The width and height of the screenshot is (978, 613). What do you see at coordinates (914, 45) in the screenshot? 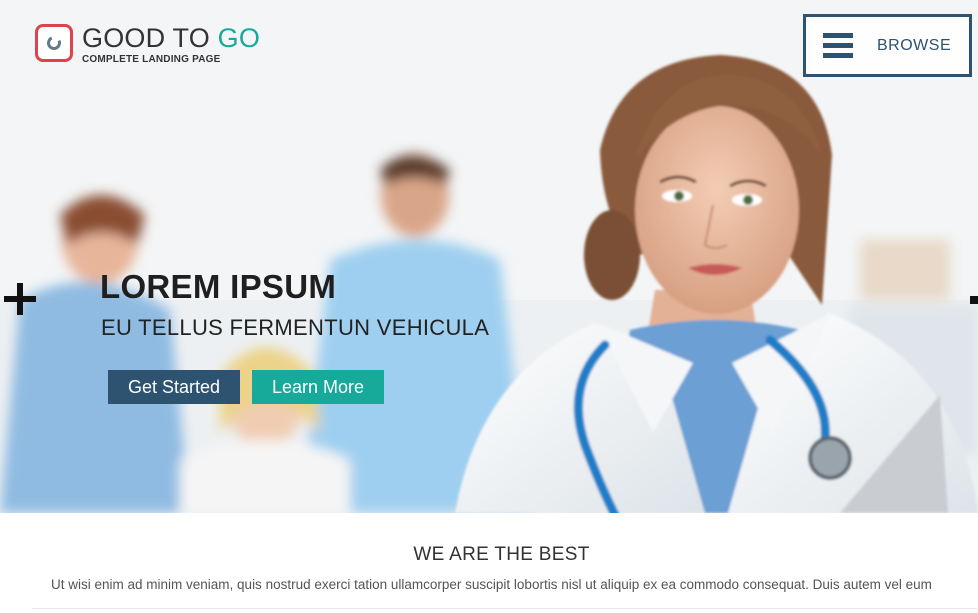
I see `browse-label: BROWSE` at bounding box center [914, 45].